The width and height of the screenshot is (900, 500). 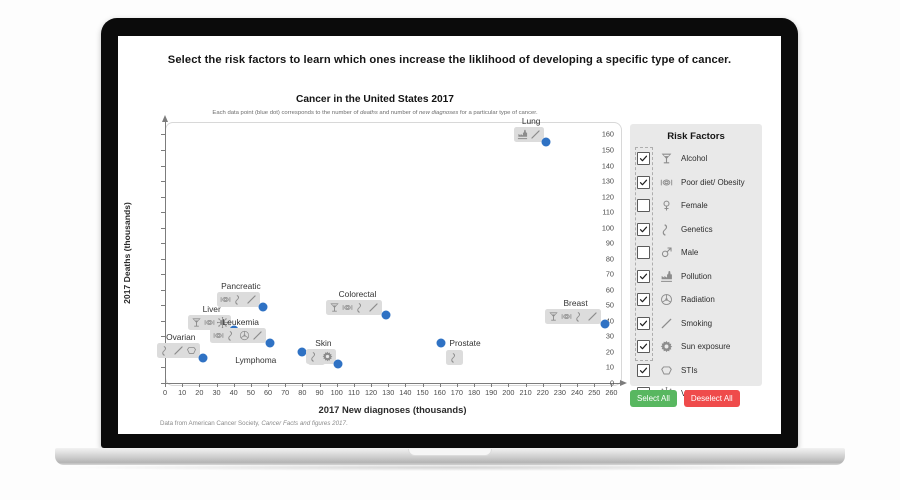 I want to click on risk-factor-row-male: Male, so click(x=697, y=253).